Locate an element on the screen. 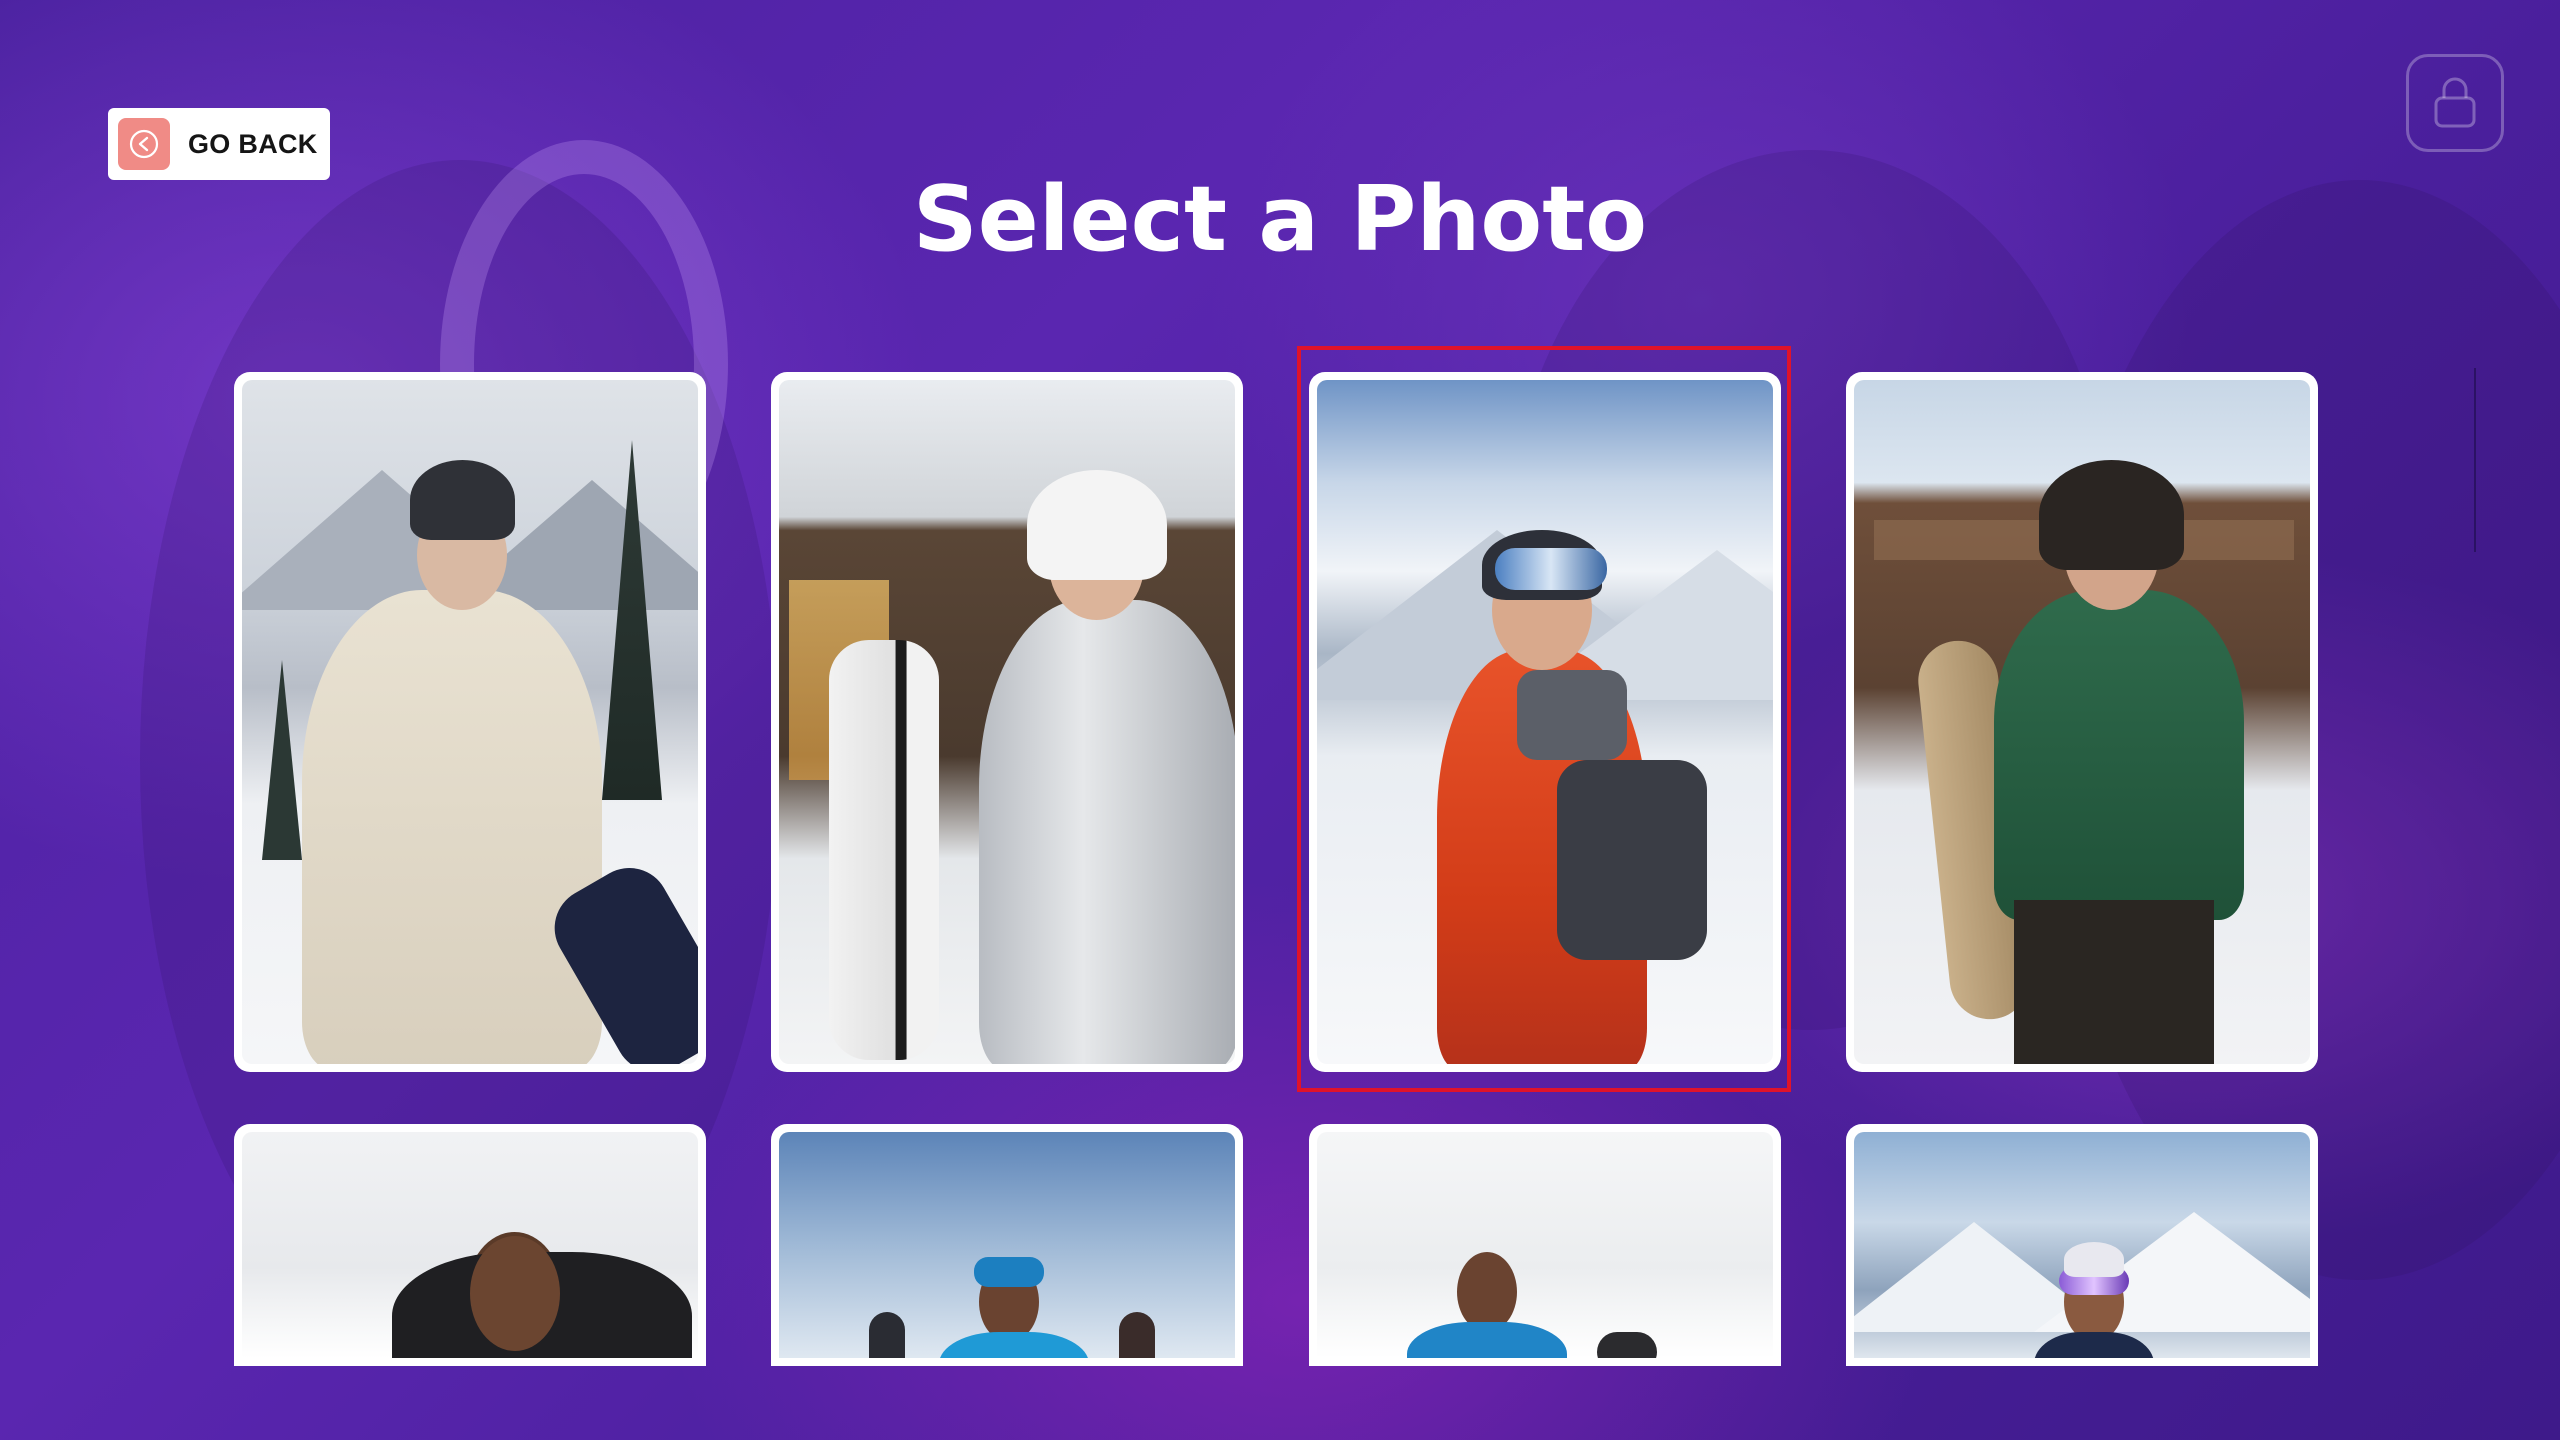 Image resolution: width=2560 pixels, height=1440 pixels. page-title: Select a Photo is located at coordinates (1280, 219).